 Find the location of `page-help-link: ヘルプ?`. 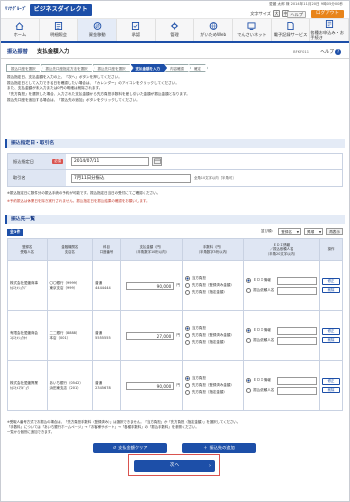

page-help-link: ヘルプ? is located at coordinates (330, 52).